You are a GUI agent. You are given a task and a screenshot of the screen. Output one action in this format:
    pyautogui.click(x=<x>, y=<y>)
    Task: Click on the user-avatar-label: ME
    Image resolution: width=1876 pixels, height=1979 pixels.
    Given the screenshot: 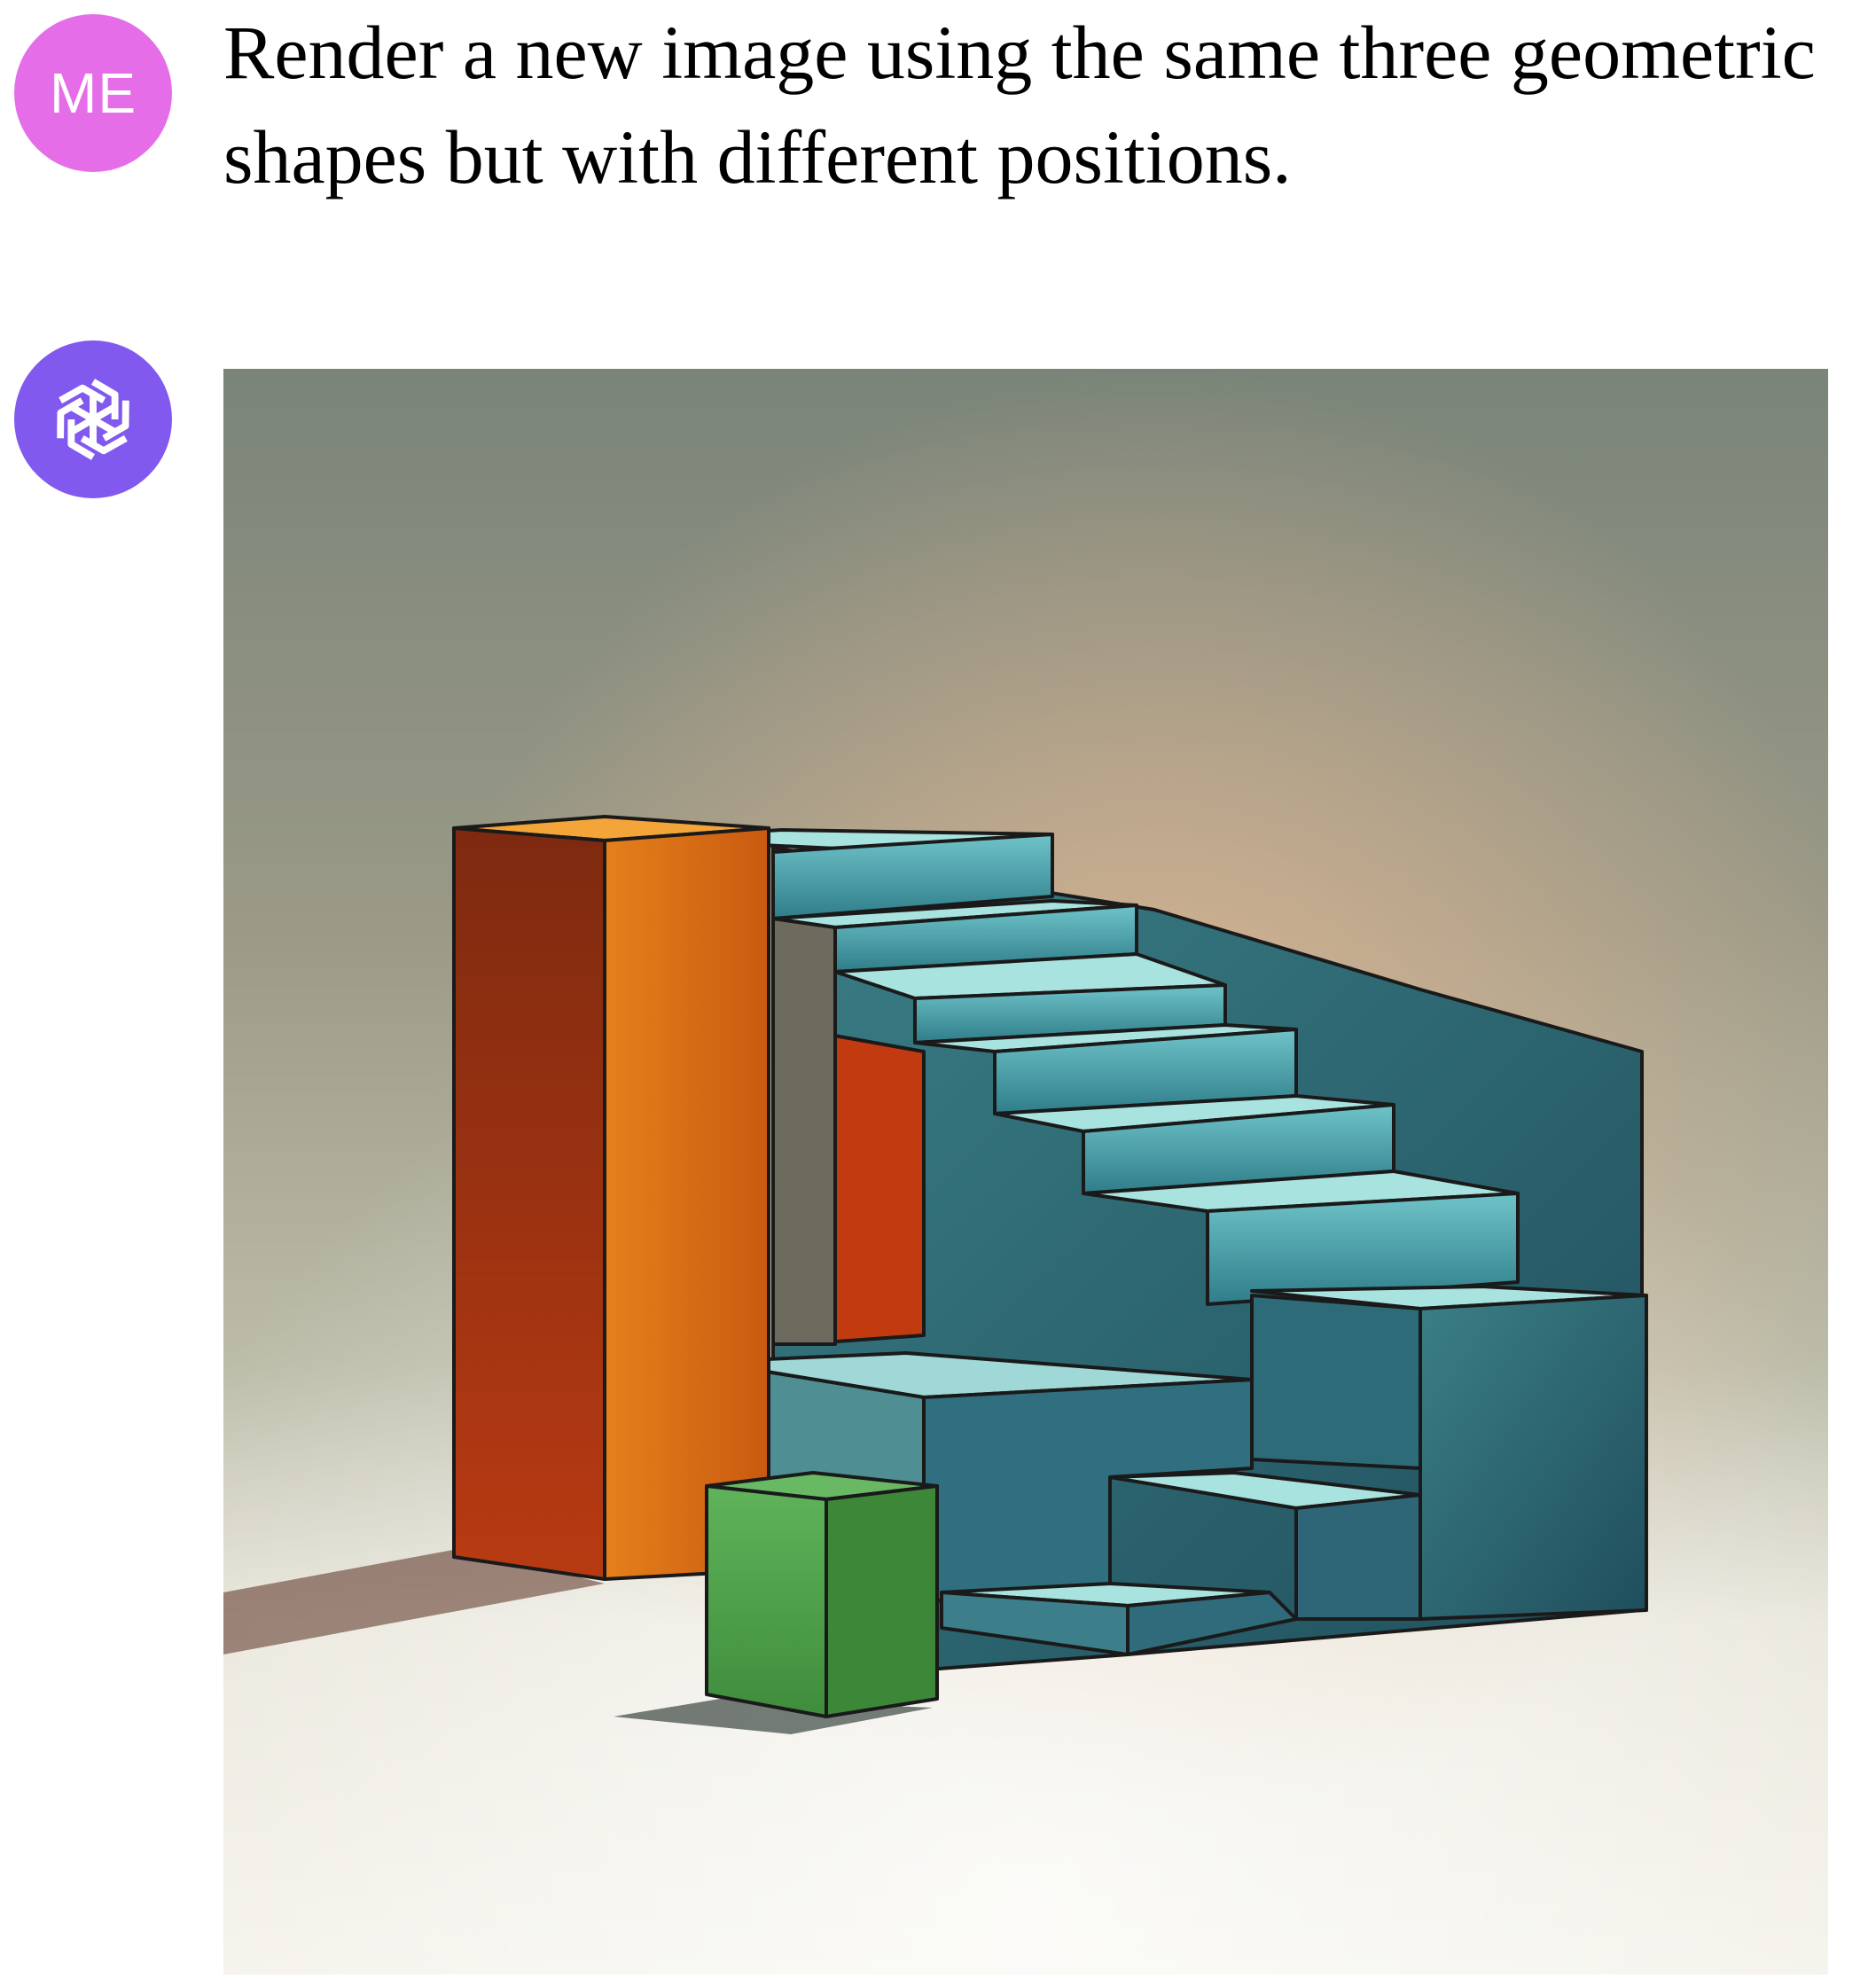 What is the action you would take?
    pyautogui.click(x=93, y=93)
    